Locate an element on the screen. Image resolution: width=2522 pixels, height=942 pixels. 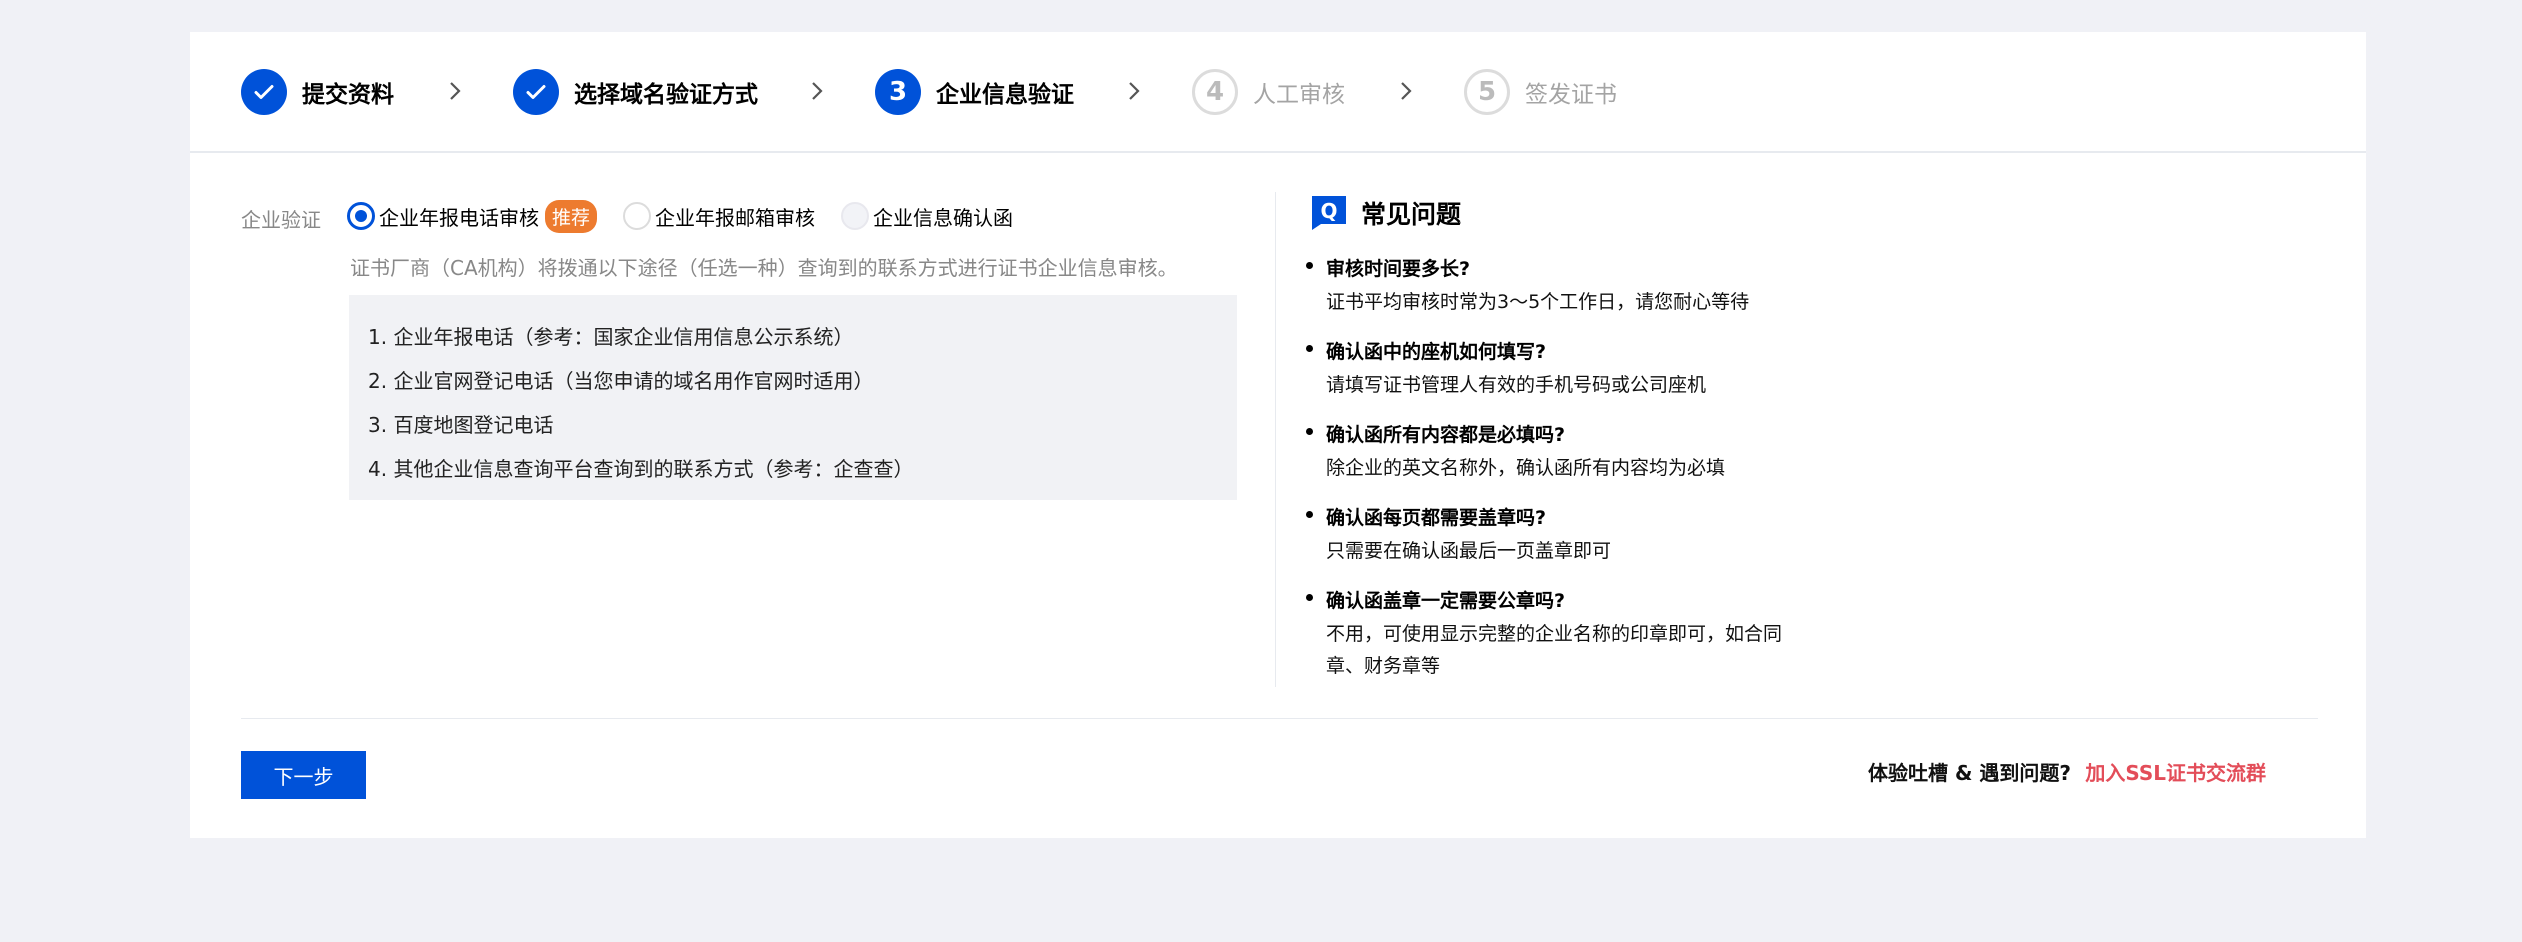
step-indicator: 提交资料 选择域名验证方式 3 企业信息验证 4 人工审核 5 签发证书 is located at coordinates (1278, 92).